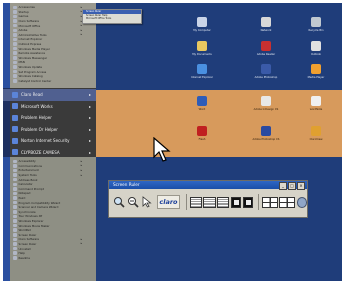  Describe the element at coordinates (39, 129) in the screenshot. I see `menu-item-label: Problem Or Helper` at that location.